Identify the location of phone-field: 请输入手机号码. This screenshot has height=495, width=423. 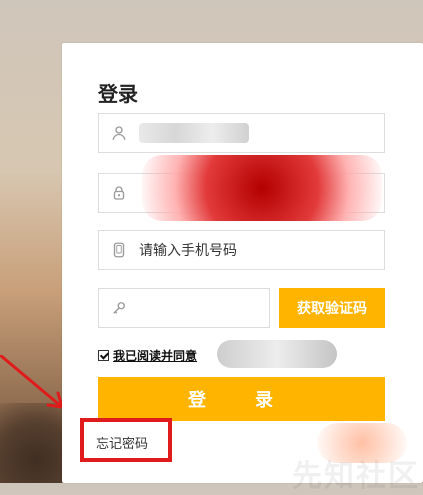
(241, 250).